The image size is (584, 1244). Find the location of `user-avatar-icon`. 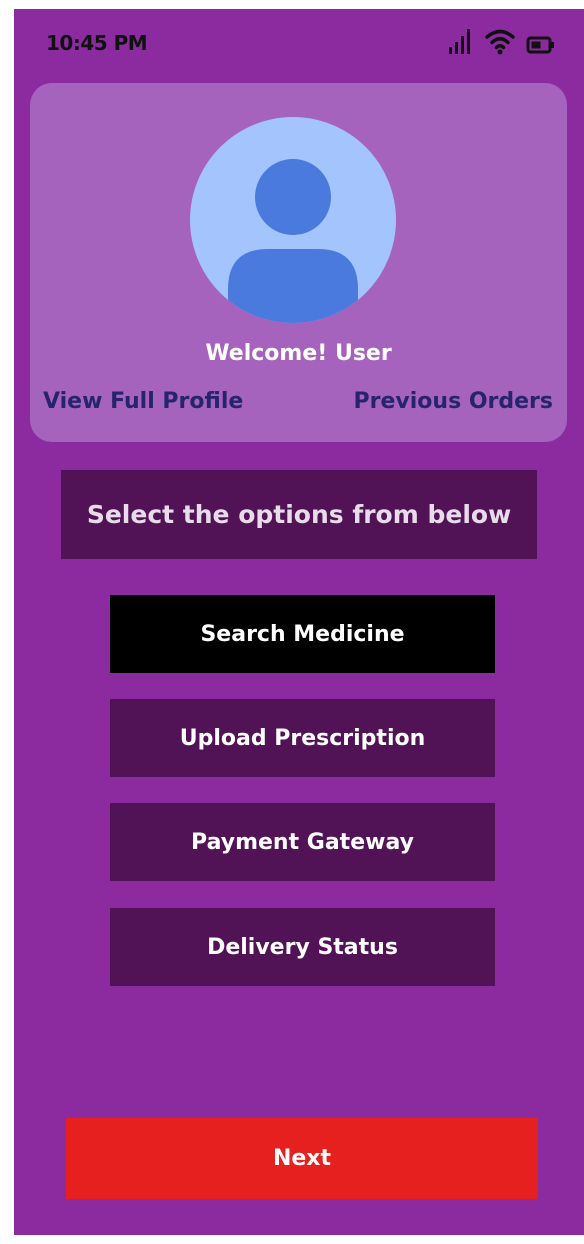

user-avatar-icon is located at coordinates (293, 220).